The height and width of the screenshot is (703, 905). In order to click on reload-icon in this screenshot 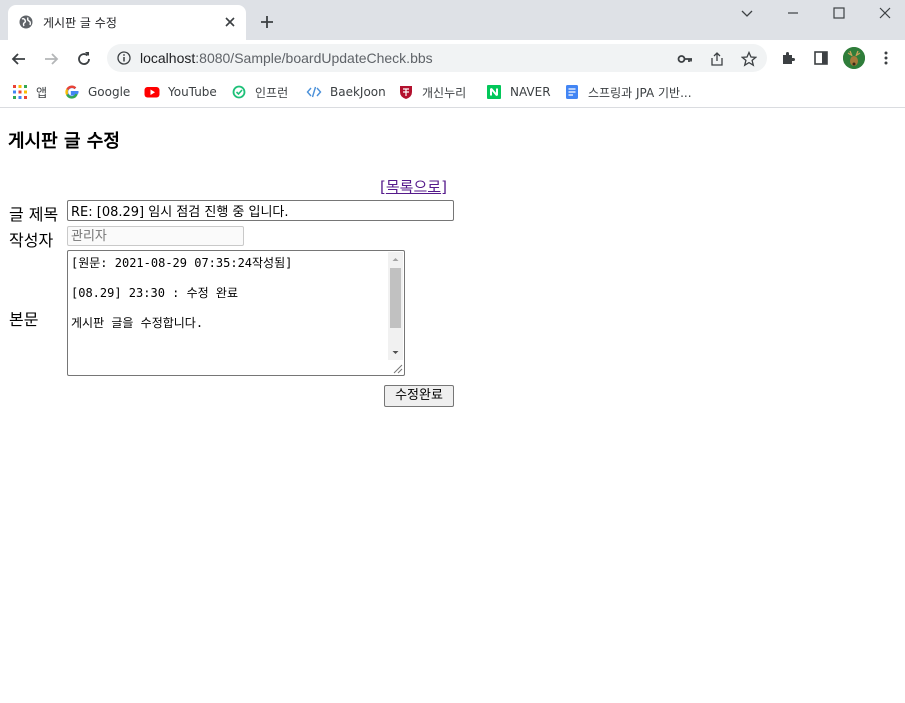, I will do `click(84, 59)`.